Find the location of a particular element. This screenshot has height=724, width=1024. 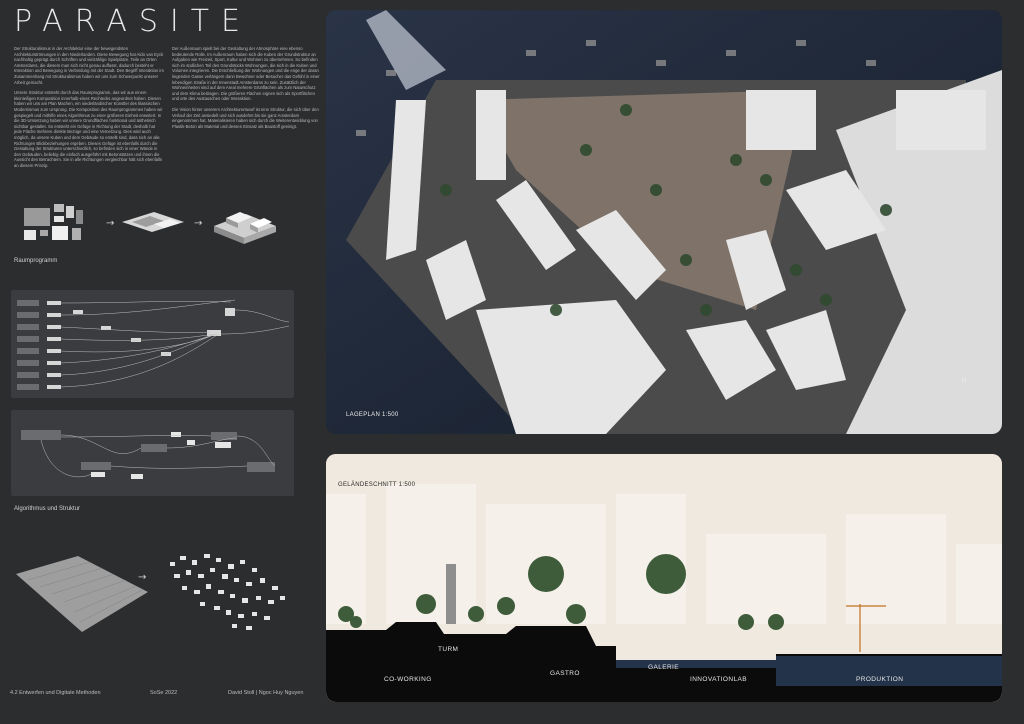

footer-authors: David Stoll | Ngoc Huy Nguyen is located at coordinates (266, 693).